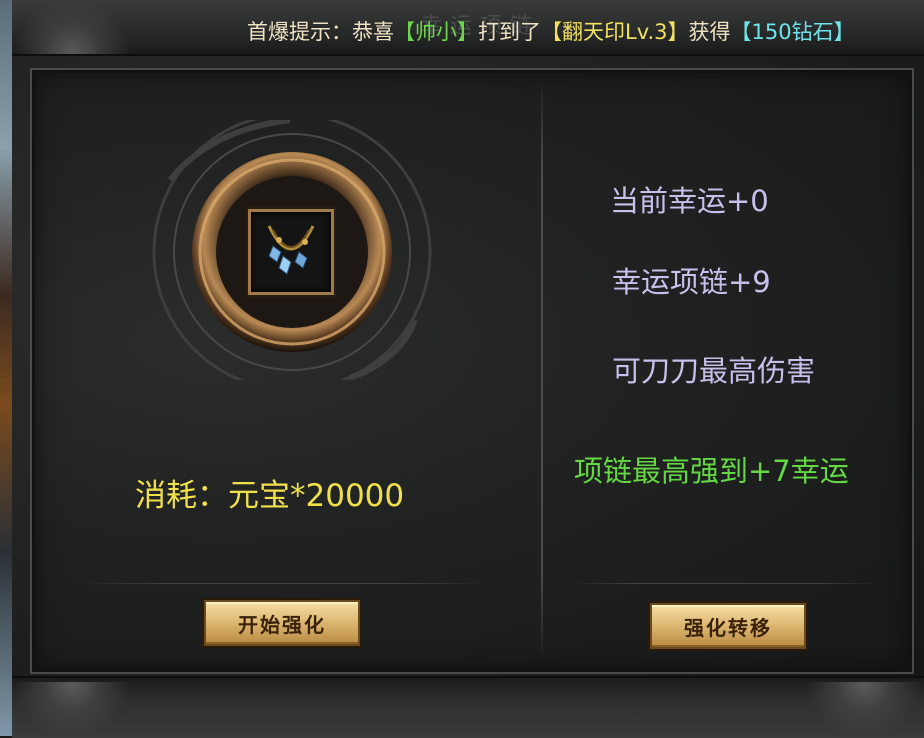  I want to click on luck-necklace-text: 幸运项链+9, so click(691, 282).